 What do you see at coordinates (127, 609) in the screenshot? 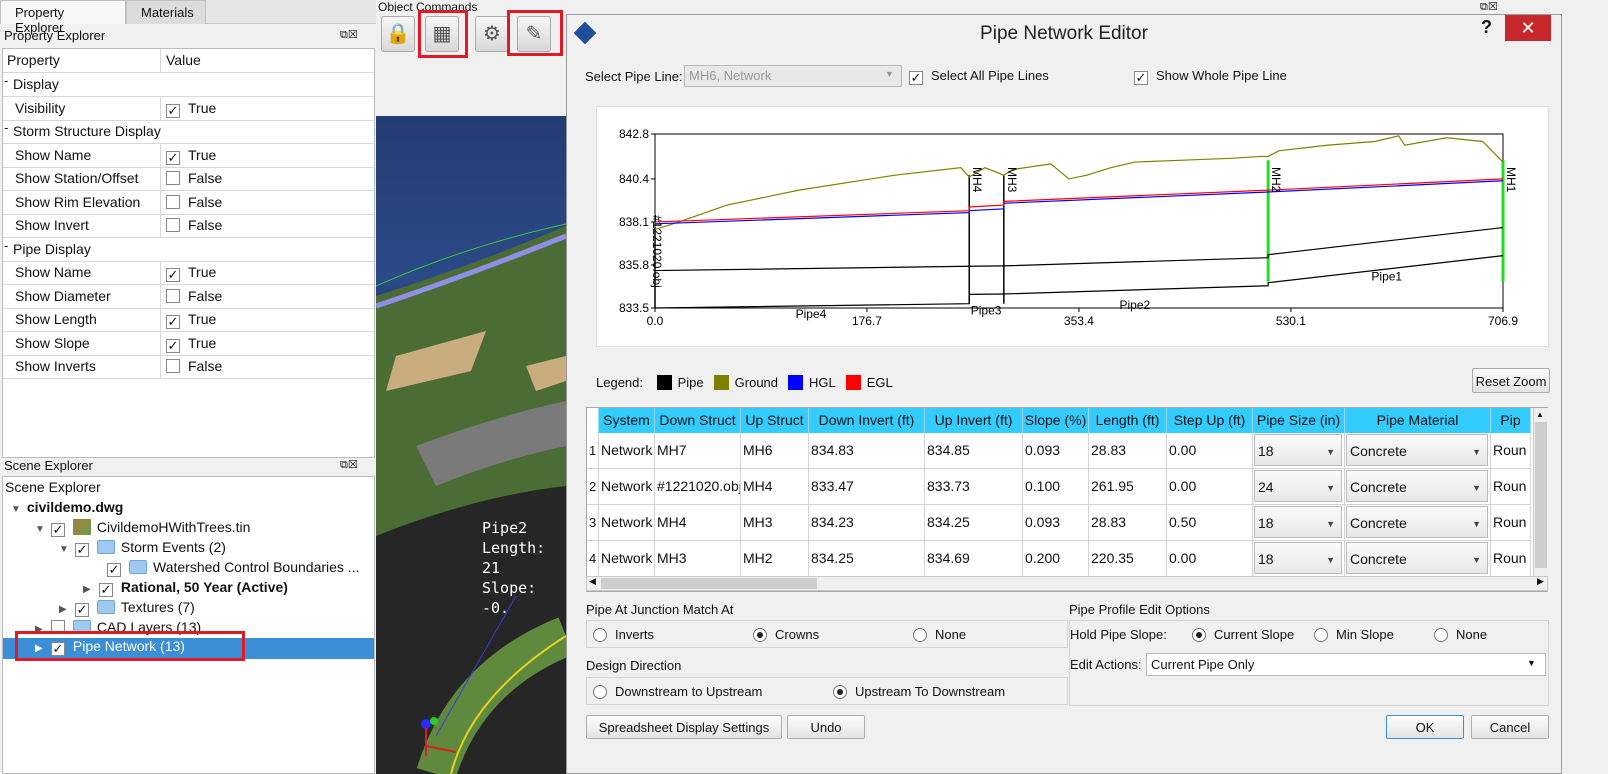
I see `tree-item-textures: ▶ ✓ Textures (7)` at bounding box center [127, 609].